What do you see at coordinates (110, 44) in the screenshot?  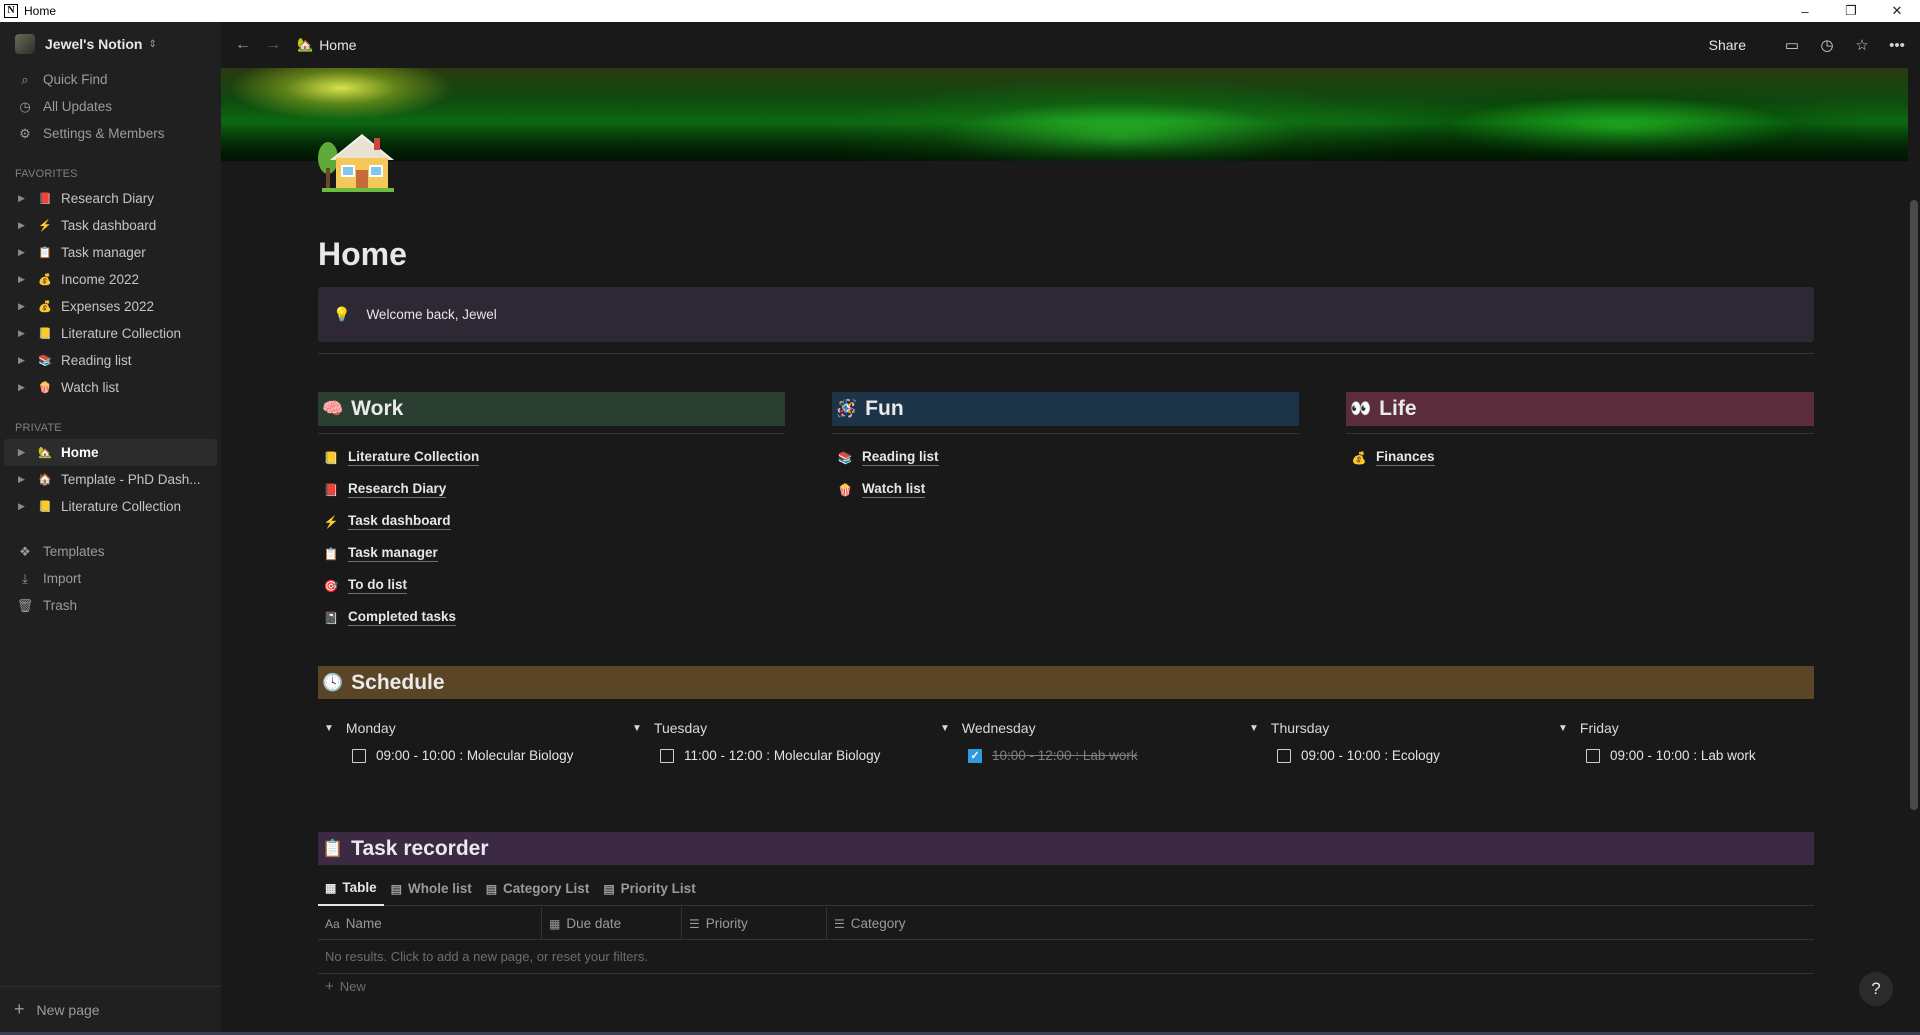 I see `workspace-switcher: Jewel's Notion ⇕` at bounding box center [110, 44].